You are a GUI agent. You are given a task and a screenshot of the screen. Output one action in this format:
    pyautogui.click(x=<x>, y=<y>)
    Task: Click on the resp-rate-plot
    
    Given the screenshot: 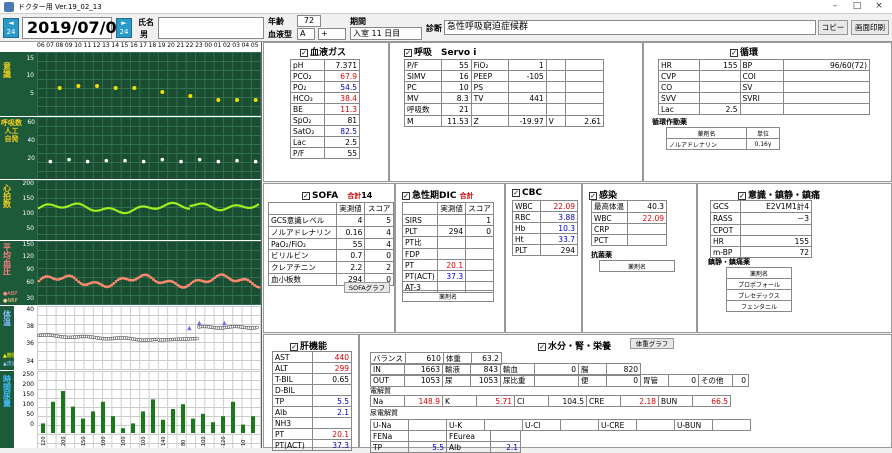 What is the action you would take?
    pyautogui.click(x=149, y=148)
    